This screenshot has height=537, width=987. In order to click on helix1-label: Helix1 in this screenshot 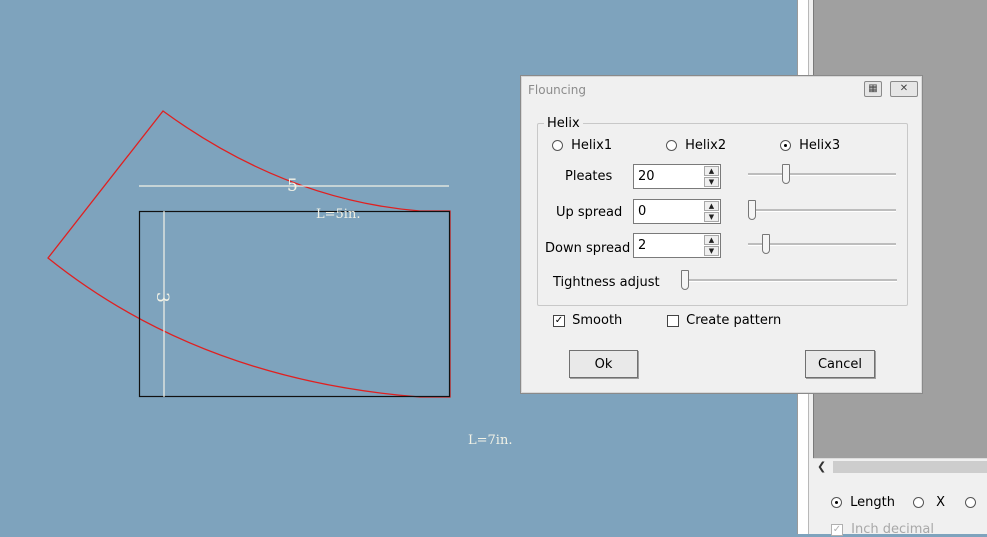, I will do `click(592, 145)`.